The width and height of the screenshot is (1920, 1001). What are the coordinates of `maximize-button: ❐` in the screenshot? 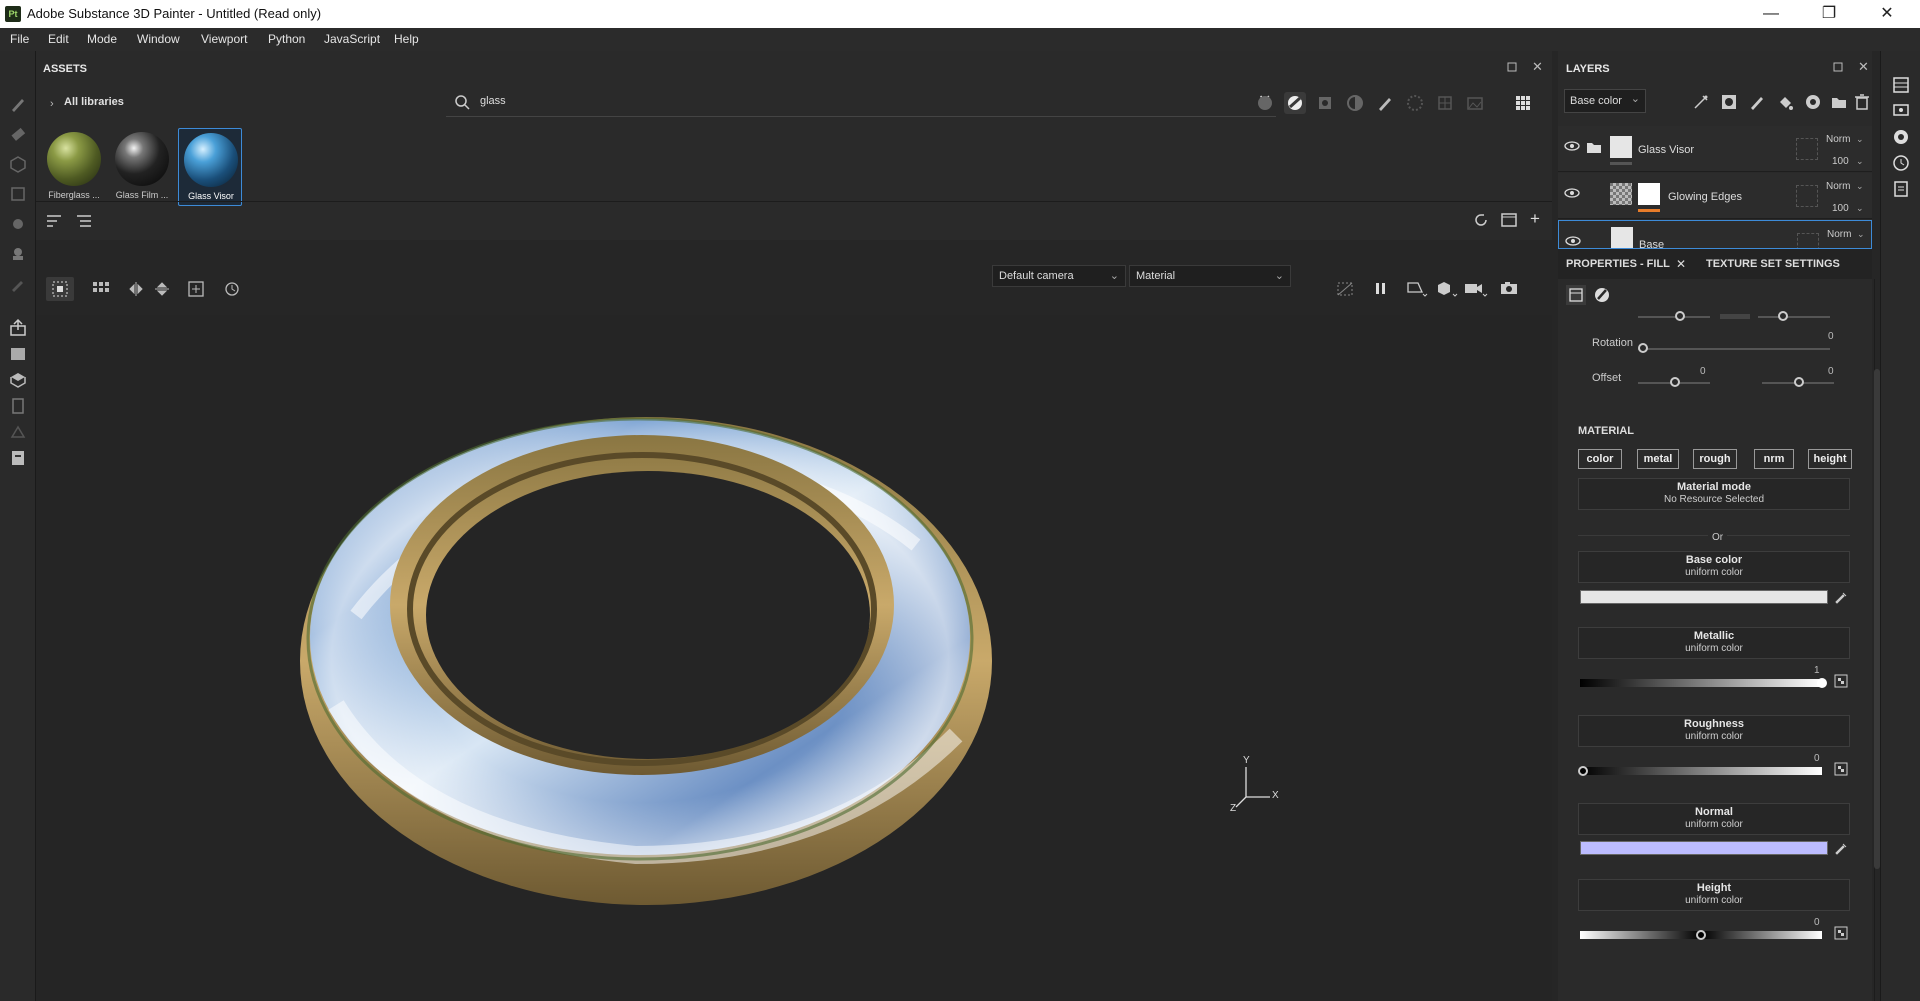 It's located at (1829, 14).